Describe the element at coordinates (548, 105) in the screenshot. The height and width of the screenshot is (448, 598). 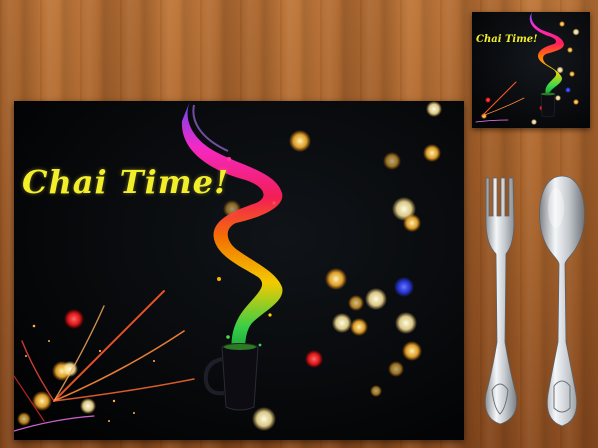
I see `coaster-cup-icon` at that location.